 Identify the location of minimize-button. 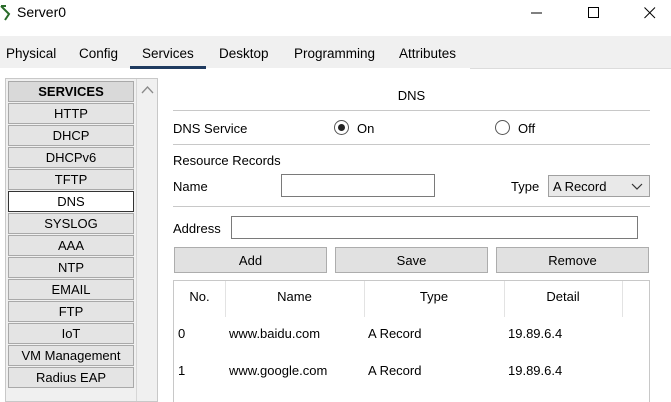
(537, 13).